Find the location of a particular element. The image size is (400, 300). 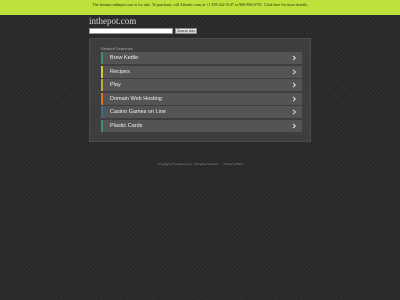

related-link-label: Casino Games on Line is located at coordinates (138, 112).